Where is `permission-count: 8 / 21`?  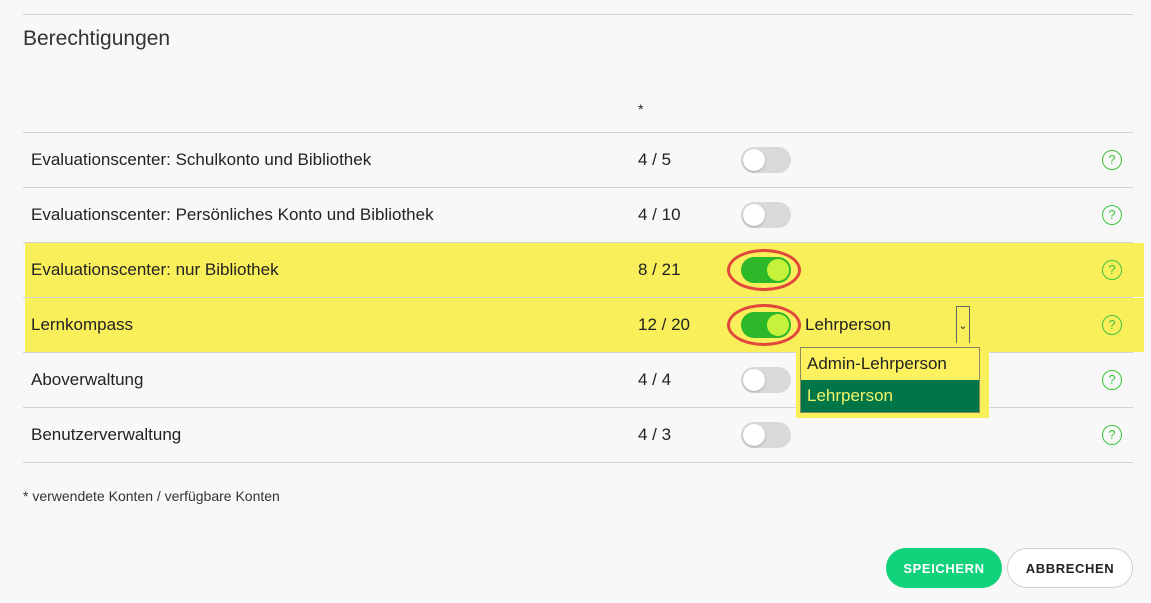 permission-count: 8 / 21 is located at coordinates (659, 269).